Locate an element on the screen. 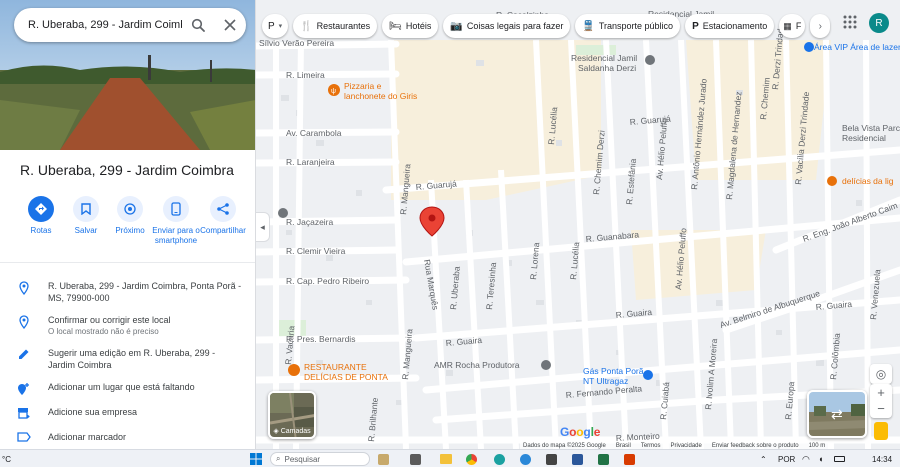  place-photo: R. Uberaba, 299 - Jardim Coimbra is located at coordinates (127, 75).